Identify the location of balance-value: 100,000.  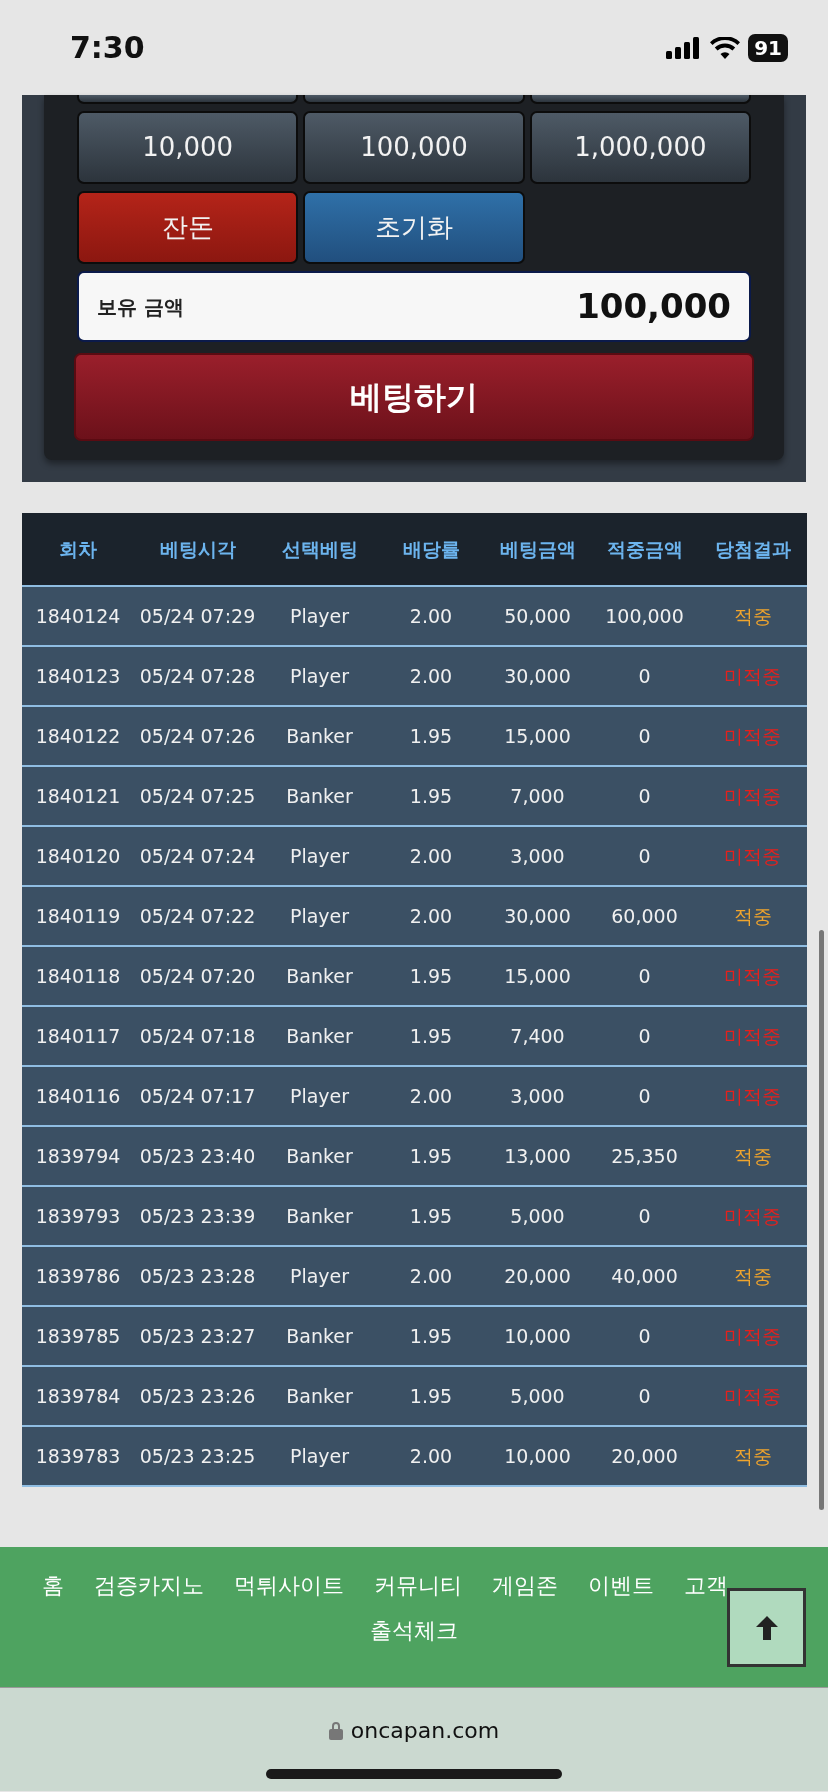
(653, 306).